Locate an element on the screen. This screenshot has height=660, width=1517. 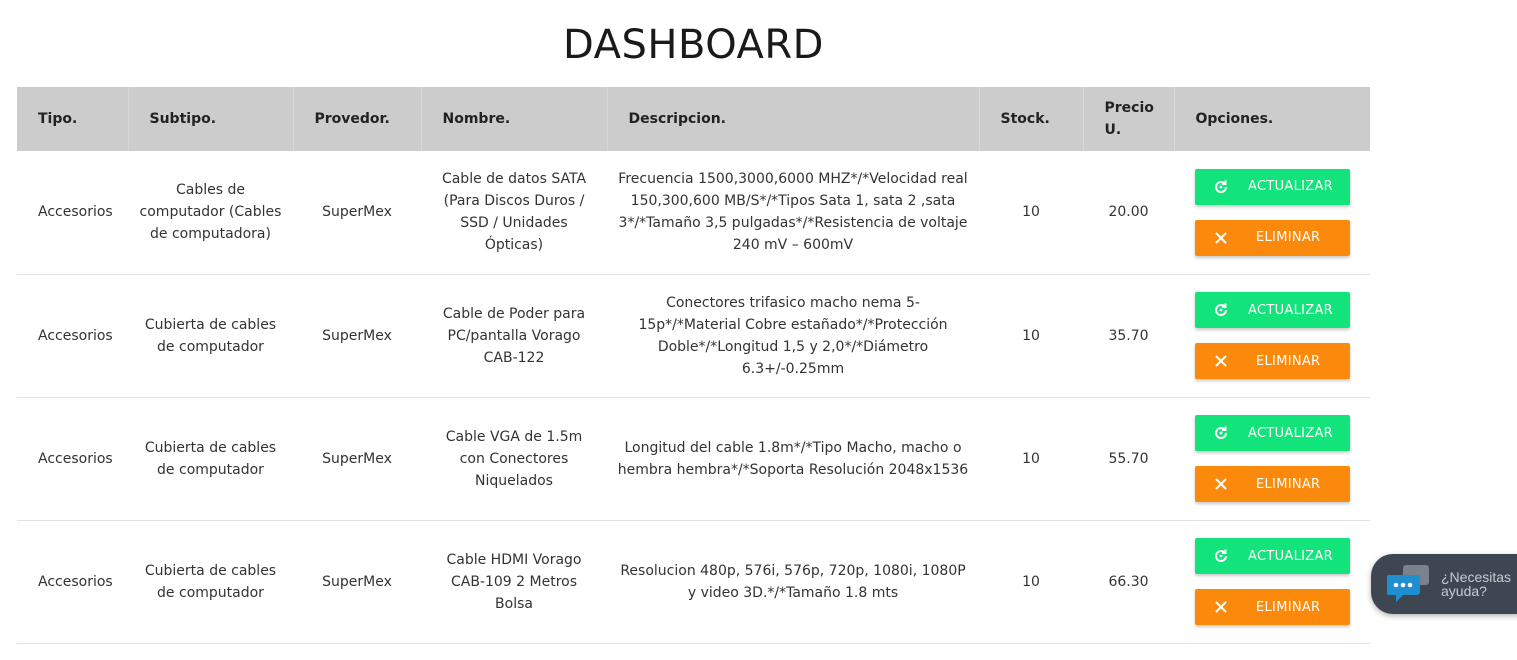
cell-precio: 20.00 is located at coordinates (1128, 212).